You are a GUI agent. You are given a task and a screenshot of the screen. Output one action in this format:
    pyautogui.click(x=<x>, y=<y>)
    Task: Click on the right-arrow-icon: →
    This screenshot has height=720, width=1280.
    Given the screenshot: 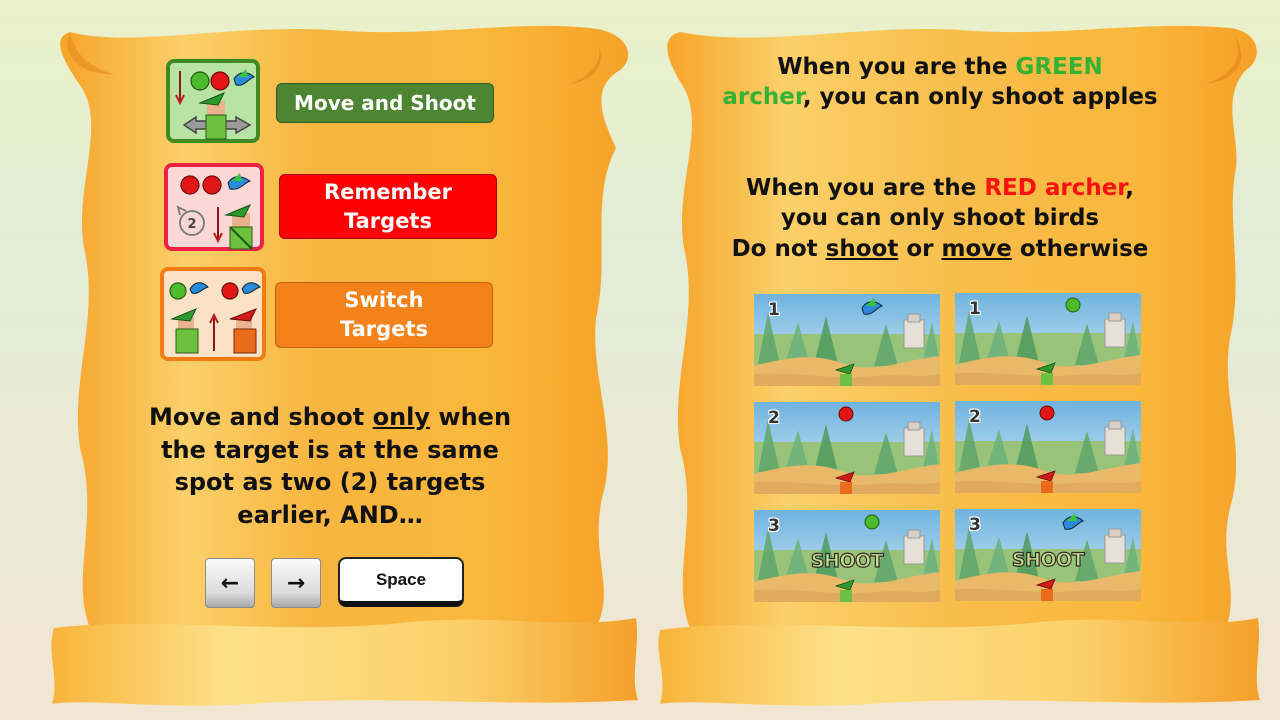 What is the action you would take?
    pyautogui.click(x=296, y=583)
    